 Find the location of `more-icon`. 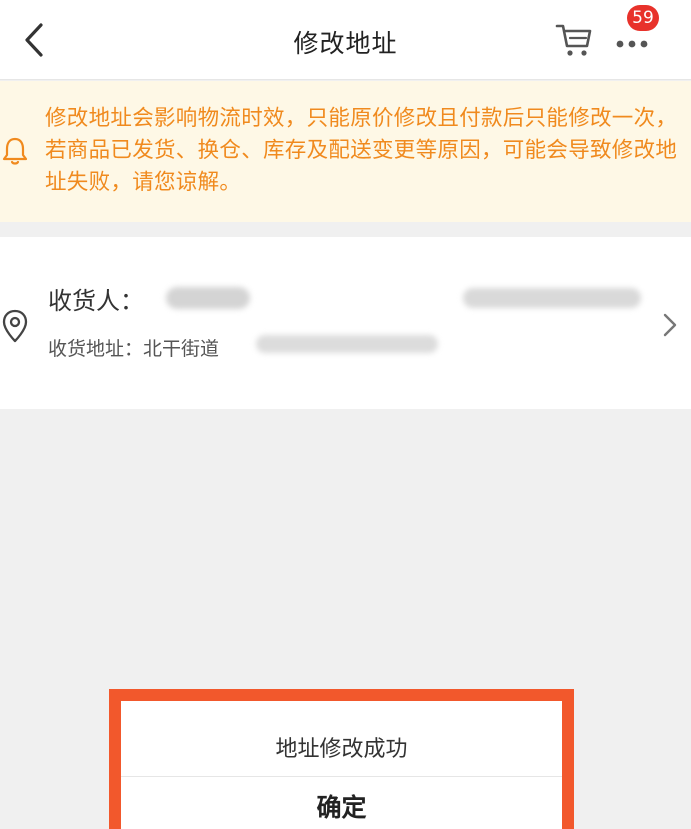

more-icon is located at coordinates (632, 44).